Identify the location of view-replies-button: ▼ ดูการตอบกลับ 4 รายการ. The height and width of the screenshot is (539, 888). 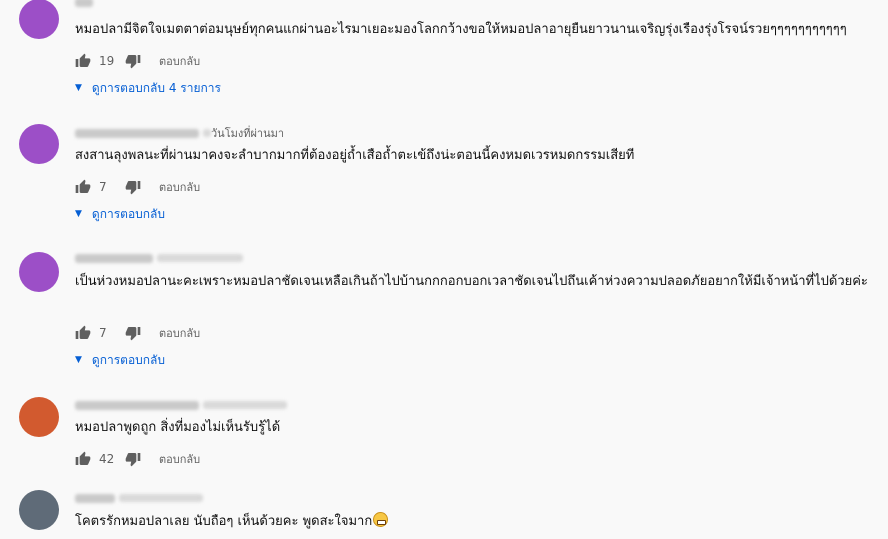
(148, 88).